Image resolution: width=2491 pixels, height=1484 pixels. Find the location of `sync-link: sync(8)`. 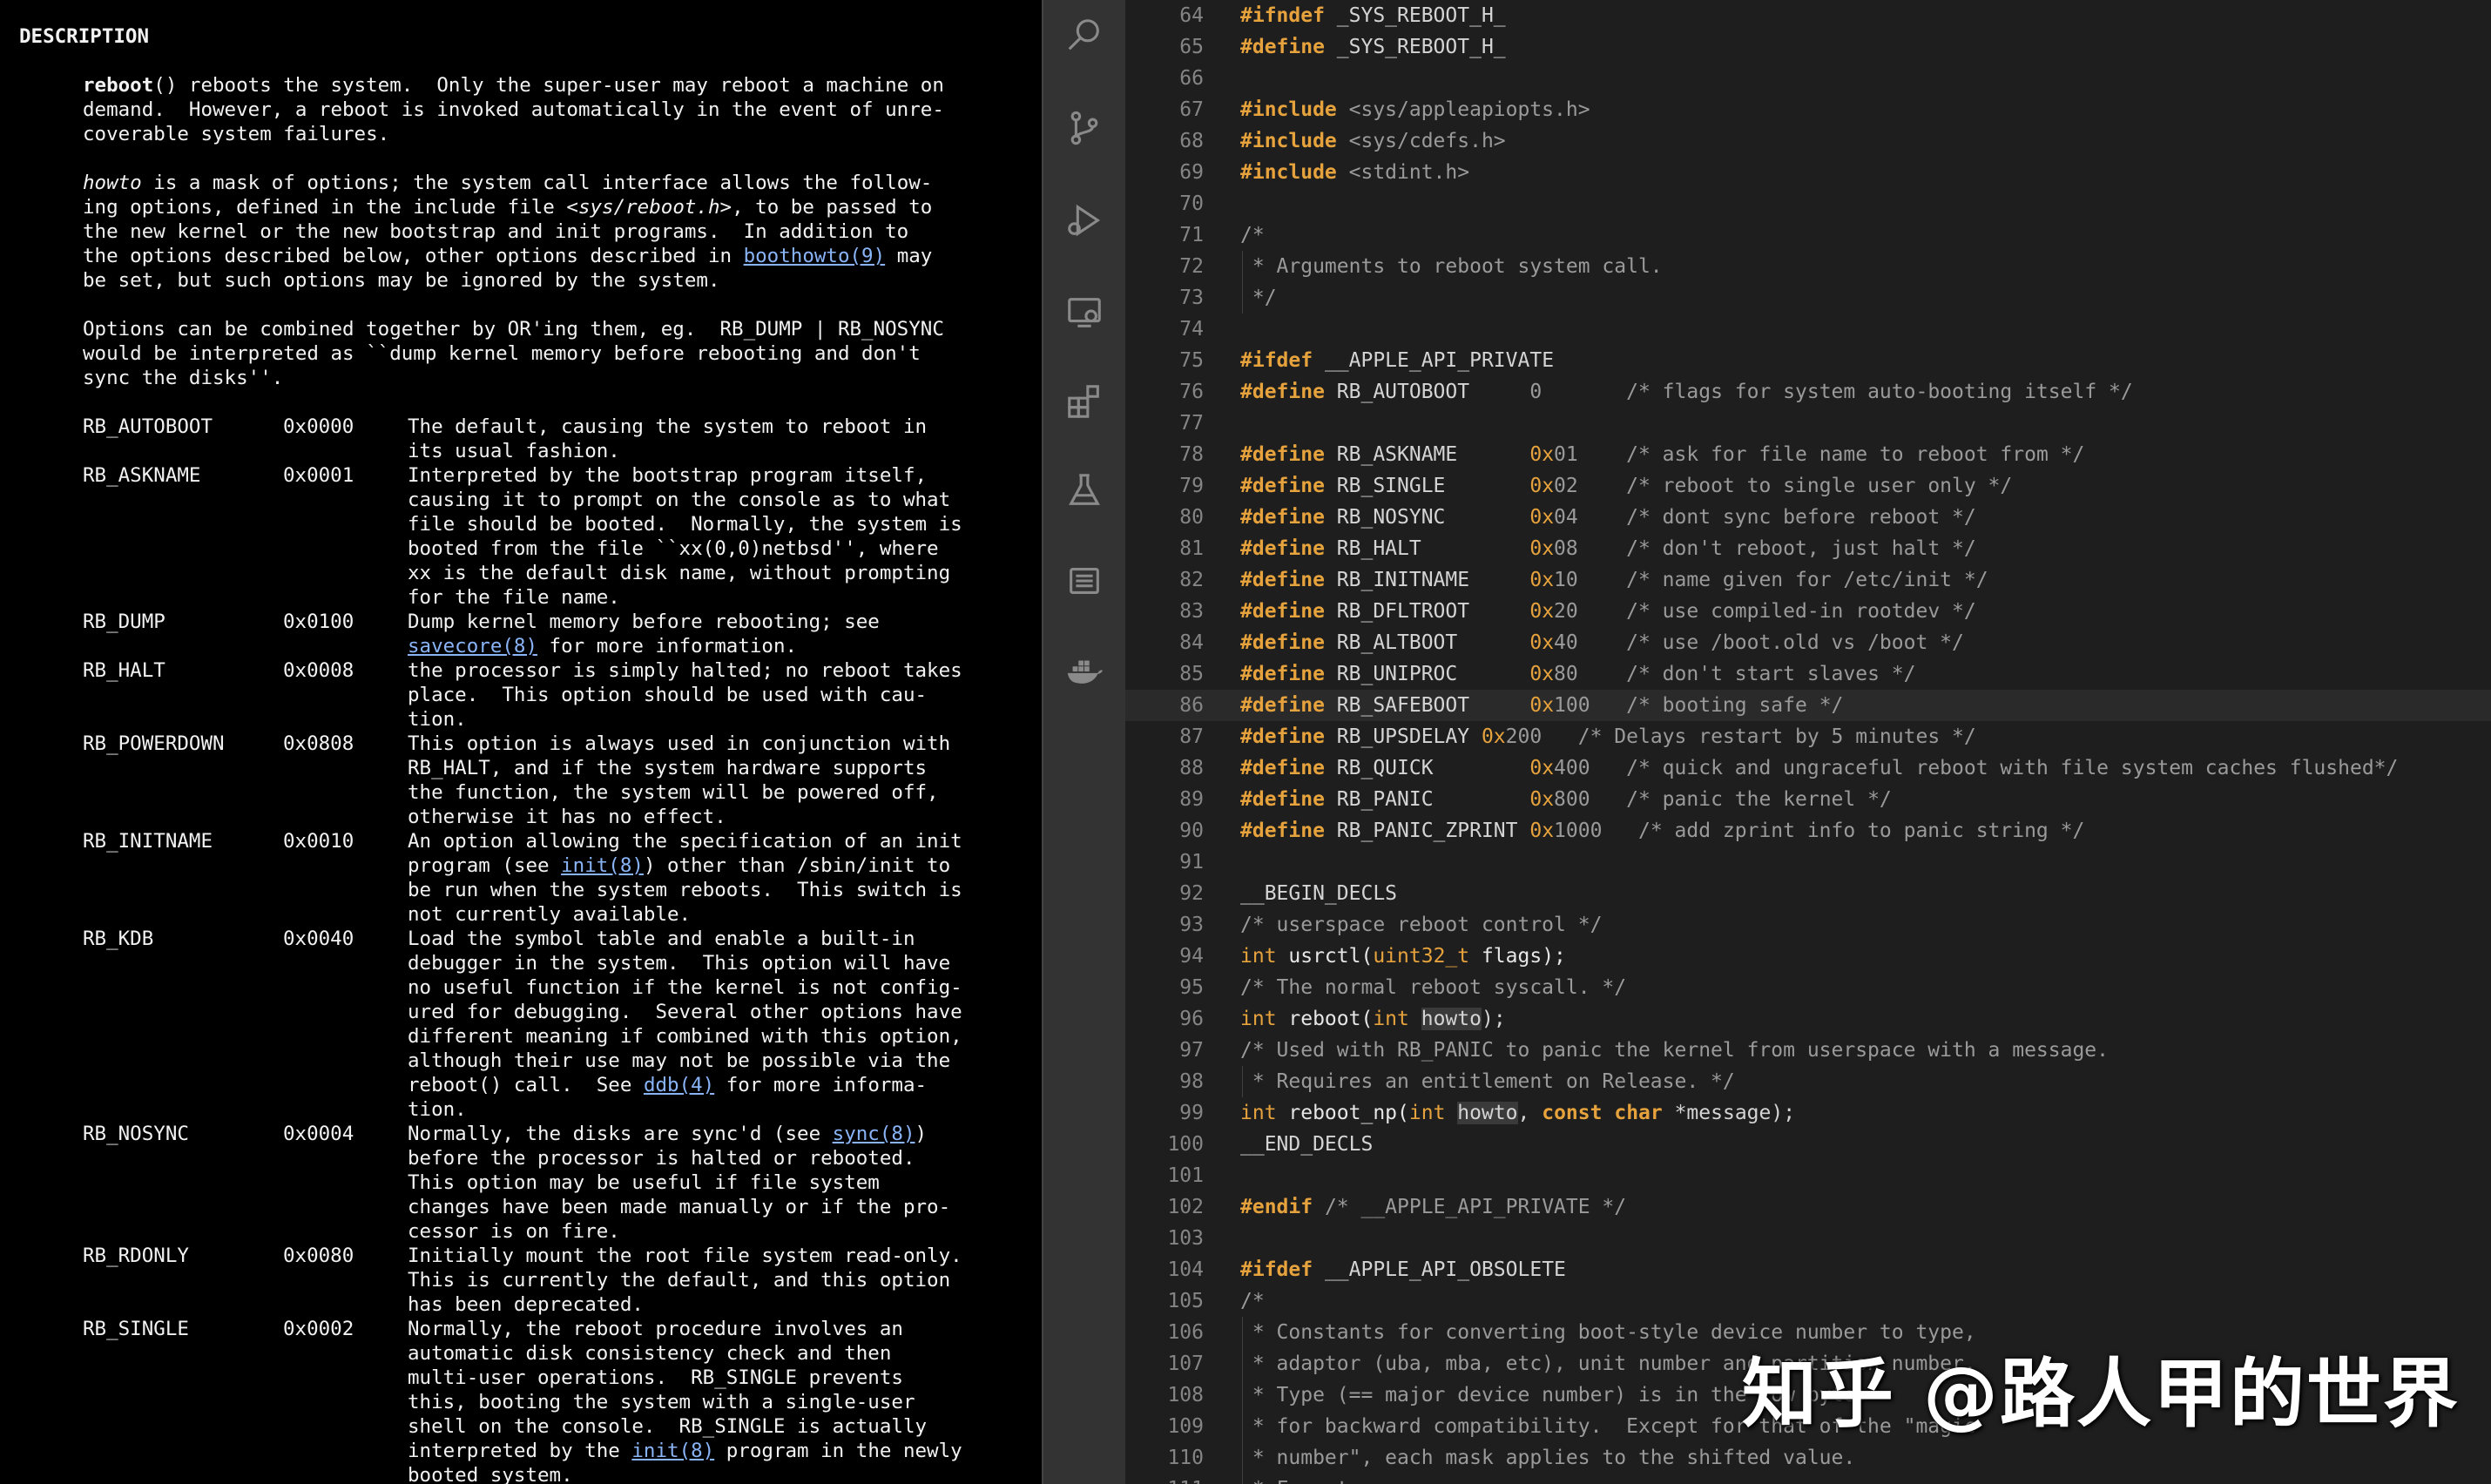

sync-link: sync(8) is located at coordinates (874, 1134).